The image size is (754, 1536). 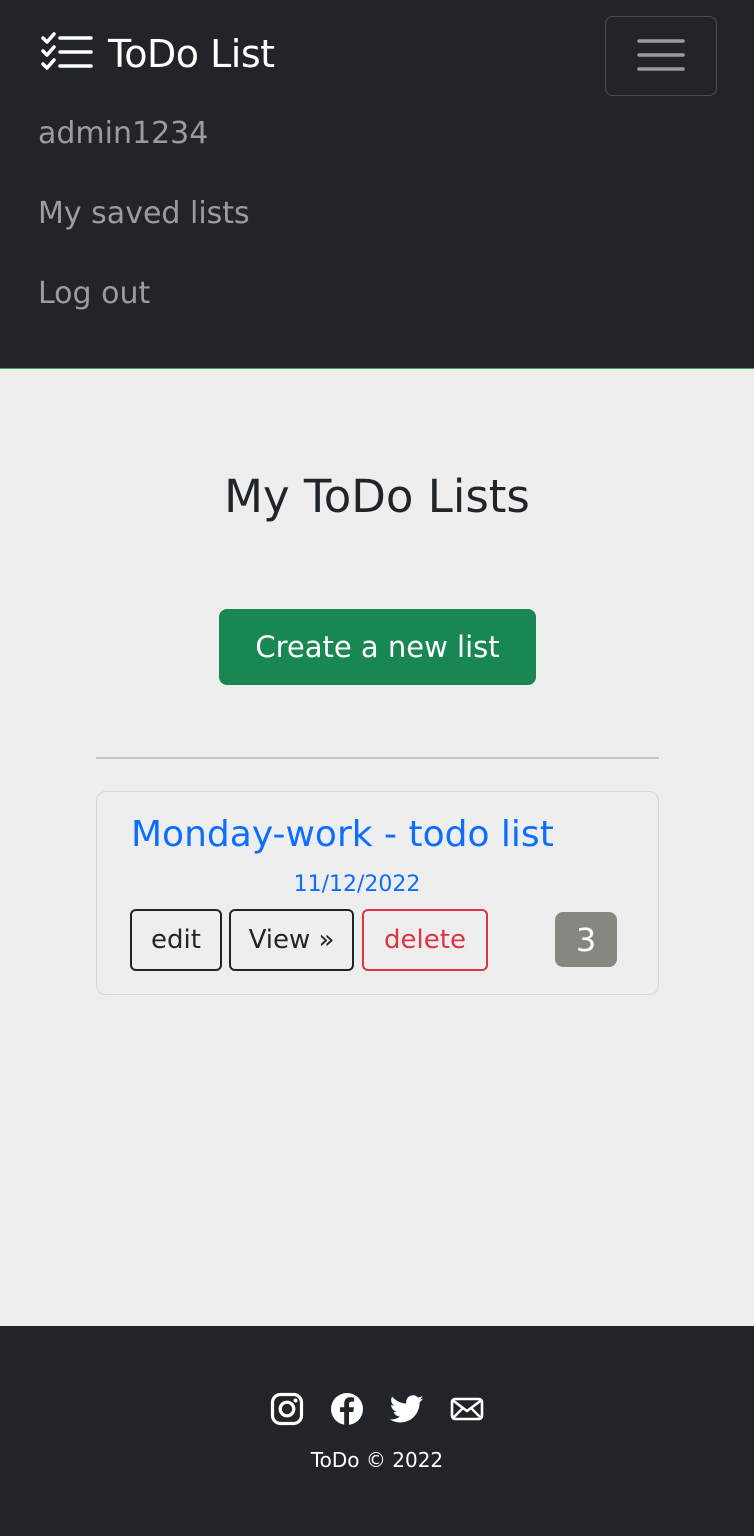 I want to click on hamburger-icon, so click(x=661, y=56).